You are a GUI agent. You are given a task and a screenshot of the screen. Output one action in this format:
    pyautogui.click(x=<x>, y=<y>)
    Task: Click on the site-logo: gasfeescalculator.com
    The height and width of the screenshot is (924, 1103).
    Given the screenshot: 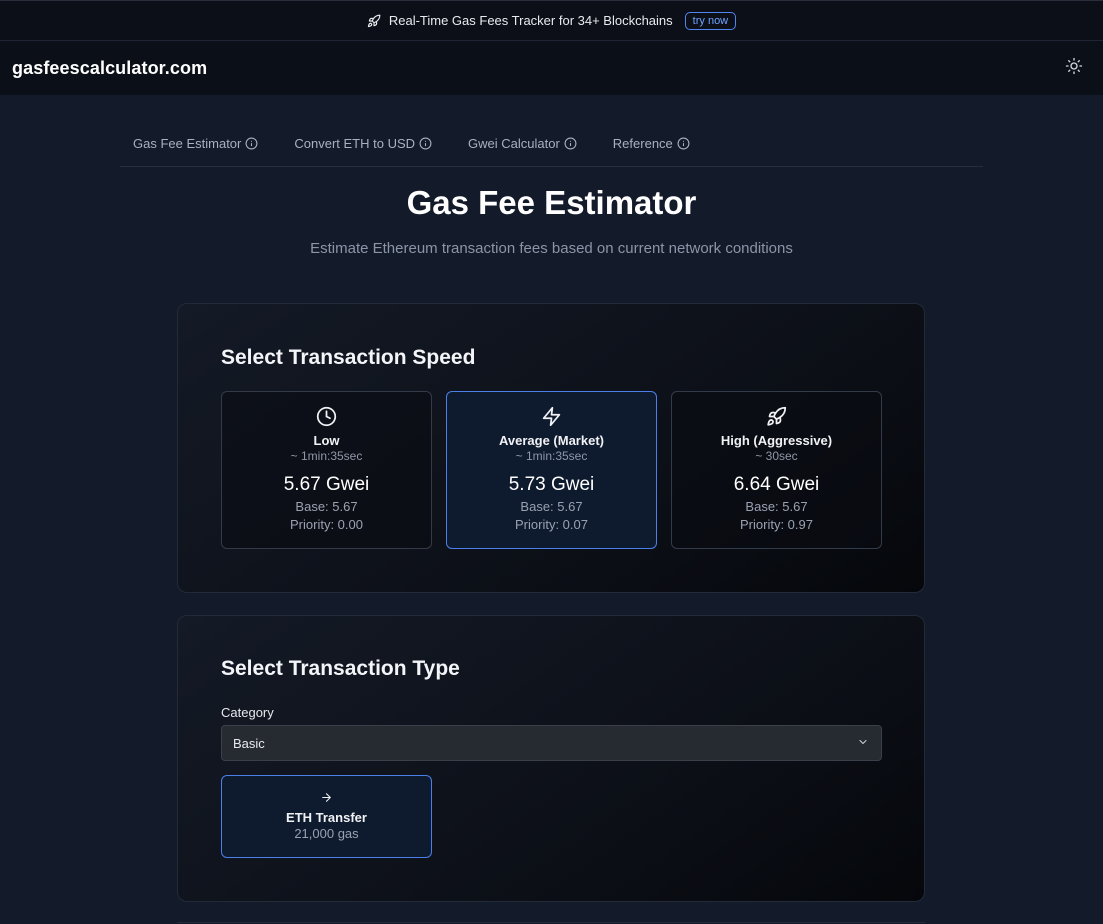 What is the action you would take?
    pyautogui.click(x=109, y=68)
    